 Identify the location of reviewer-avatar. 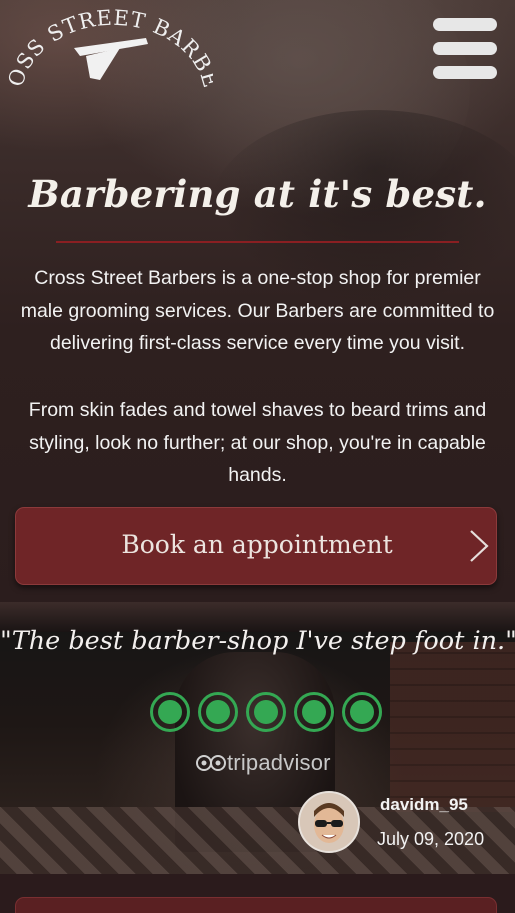
(329, 822).